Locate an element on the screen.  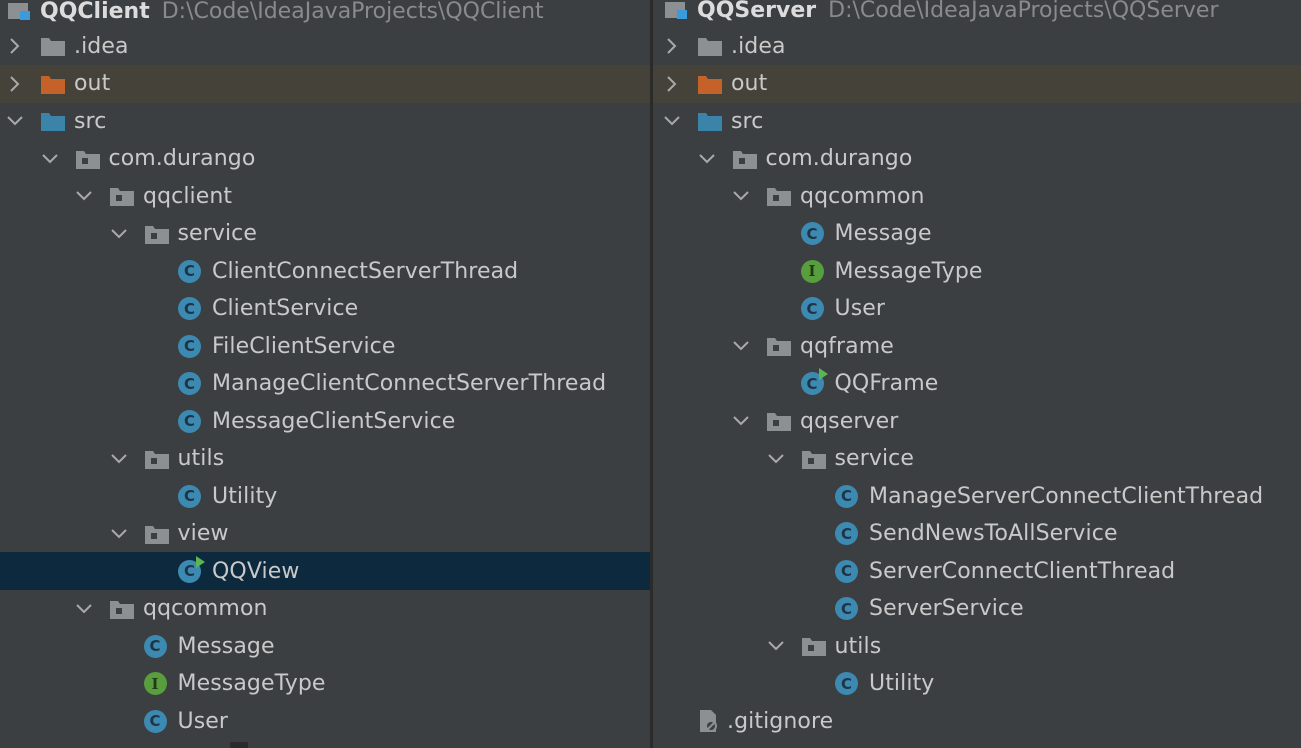
tree-node-label: User is located at coordinates (860, 308).